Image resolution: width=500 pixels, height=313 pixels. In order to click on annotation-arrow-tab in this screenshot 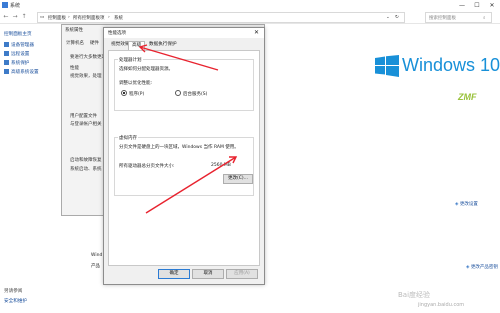, I will do `click(178, 57)`.